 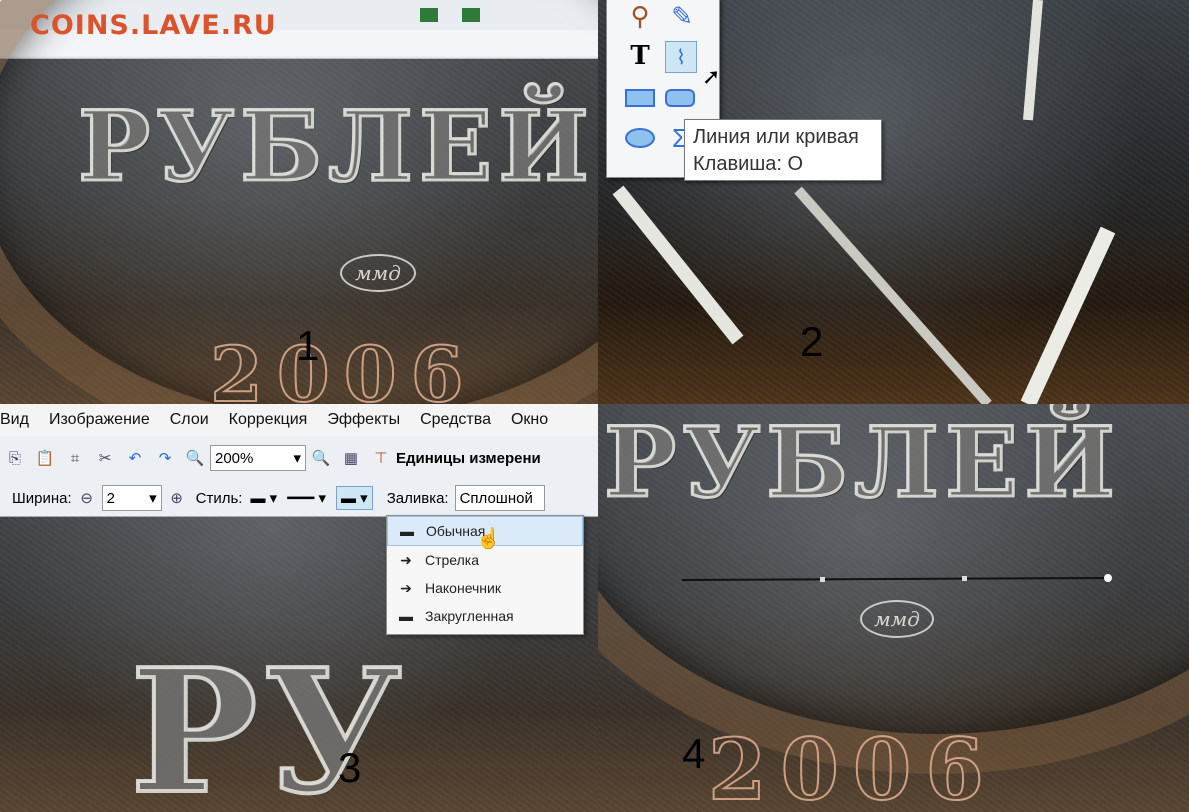 What do you see at coordinates (381, 458) in the screenshot?
I see `ruler-icon: ⊤` at bounding box center [381, 458].